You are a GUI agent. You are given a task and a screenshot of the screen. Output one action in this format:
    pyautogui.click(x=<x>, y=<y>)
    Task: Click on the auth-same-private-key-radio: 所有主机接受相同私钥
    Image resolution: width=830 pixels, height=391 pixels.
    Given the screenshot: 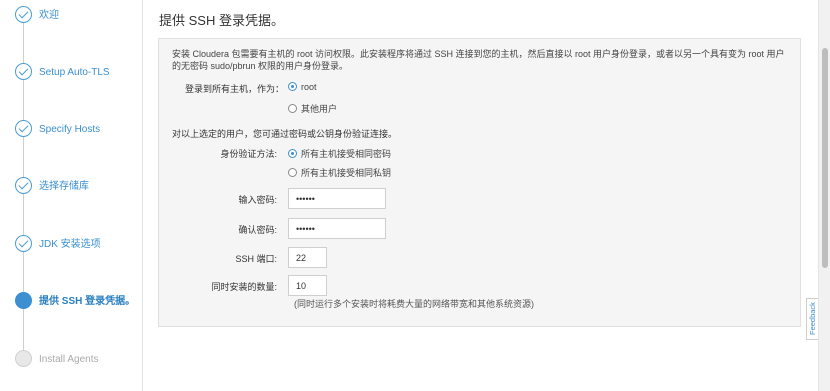 What is the action you would take?
    pyautogui.click(x=339, y=172)
    